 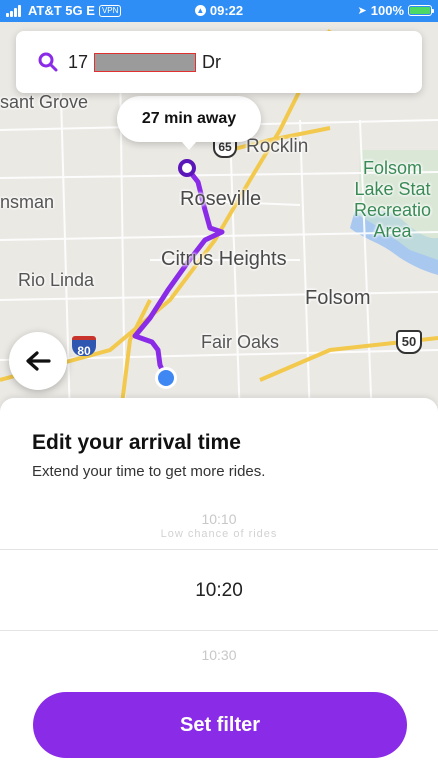 What do you see at coordinates (48, 62) in the screenshot?
I see `search-icon` at bounding box center [48, 62].